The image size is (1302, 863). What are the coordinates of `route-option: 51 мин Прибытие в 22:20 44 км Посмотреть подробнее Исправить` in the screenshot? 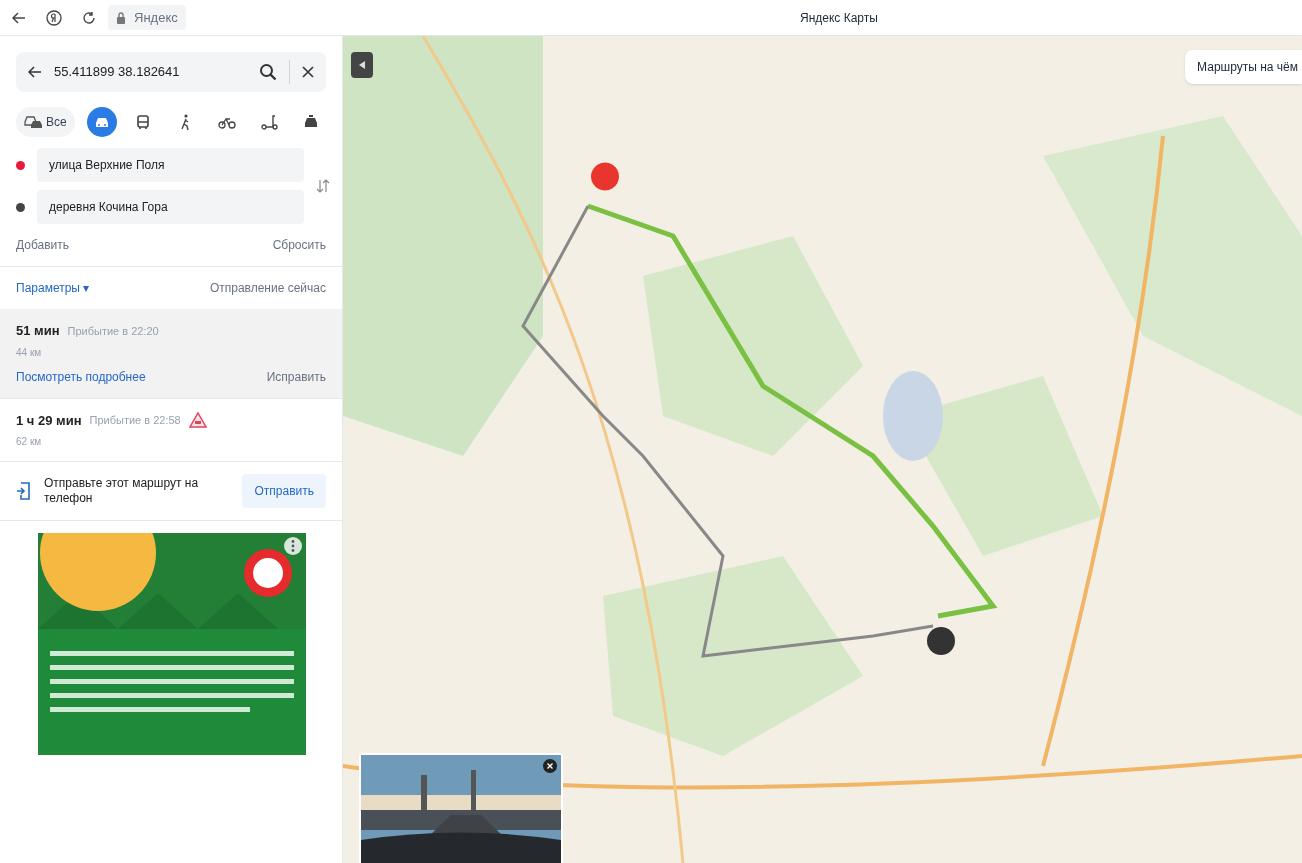 It's located at (171, 354).